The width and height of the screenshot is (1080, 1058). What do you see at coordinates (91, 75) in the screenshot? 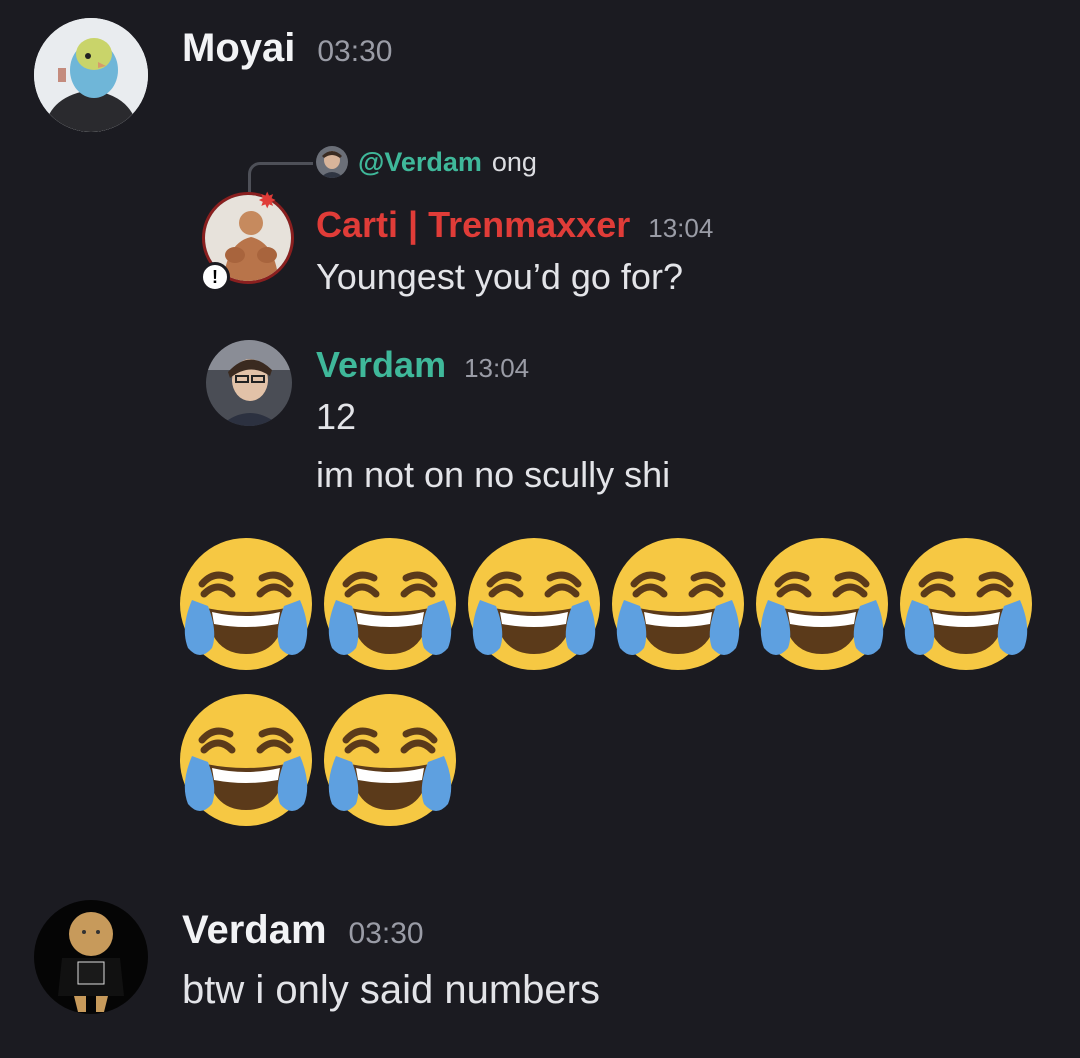
I see `avatar-moyai` at bounding box center [91, 75].